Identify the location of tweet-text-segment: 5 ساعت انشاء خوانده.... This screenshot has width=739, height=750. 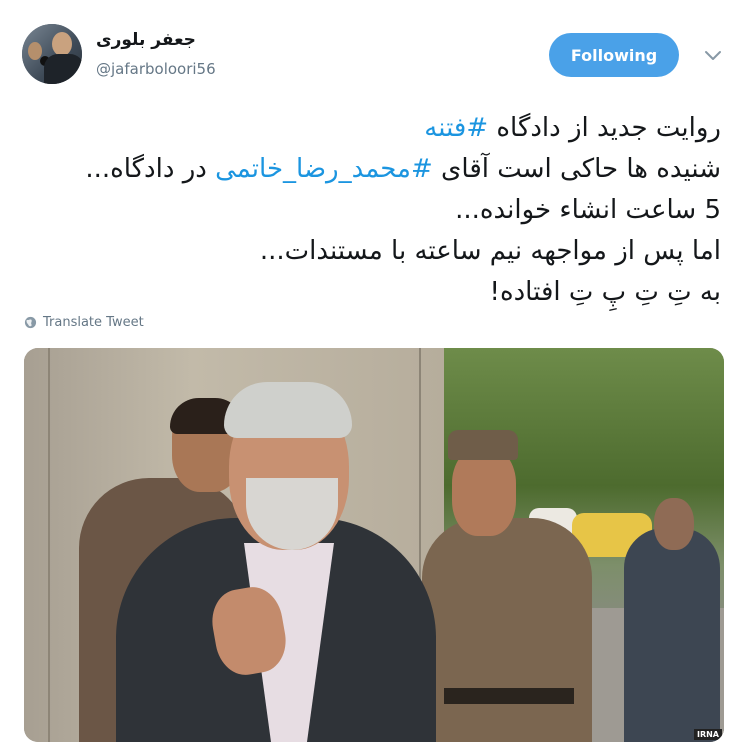
(588, 210).